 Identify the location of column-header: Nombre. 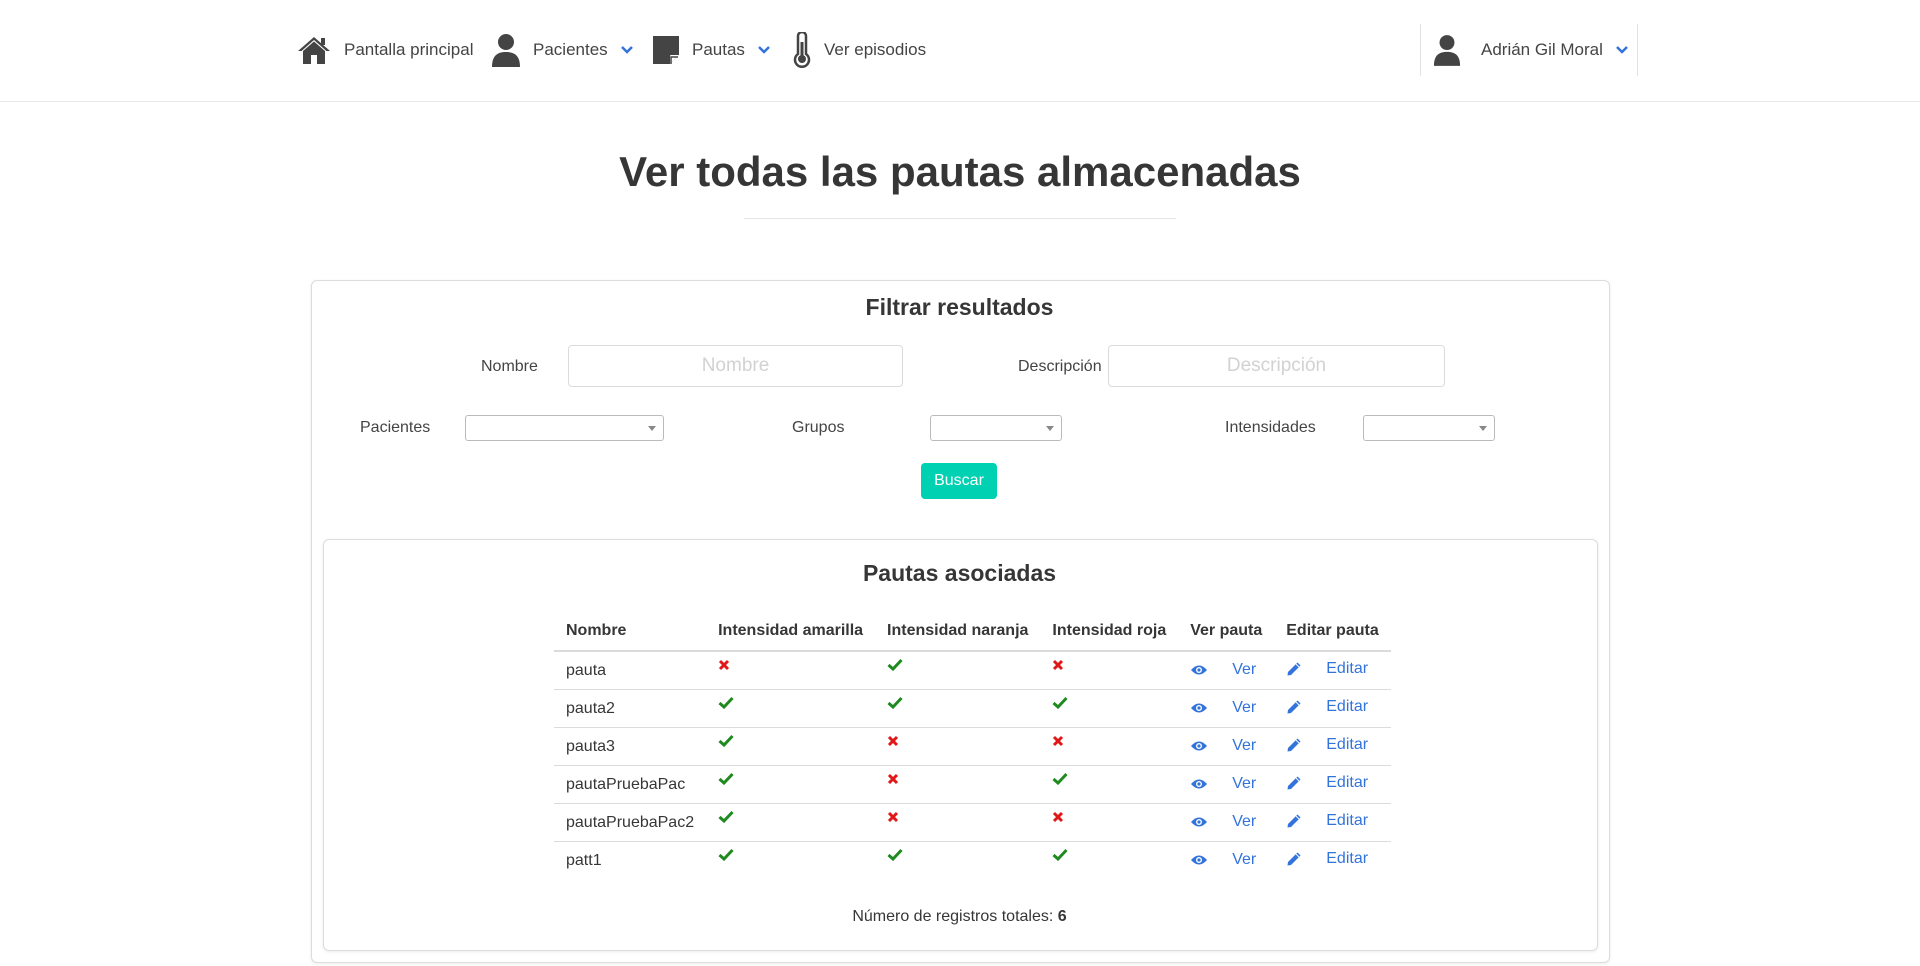
(630, 632).